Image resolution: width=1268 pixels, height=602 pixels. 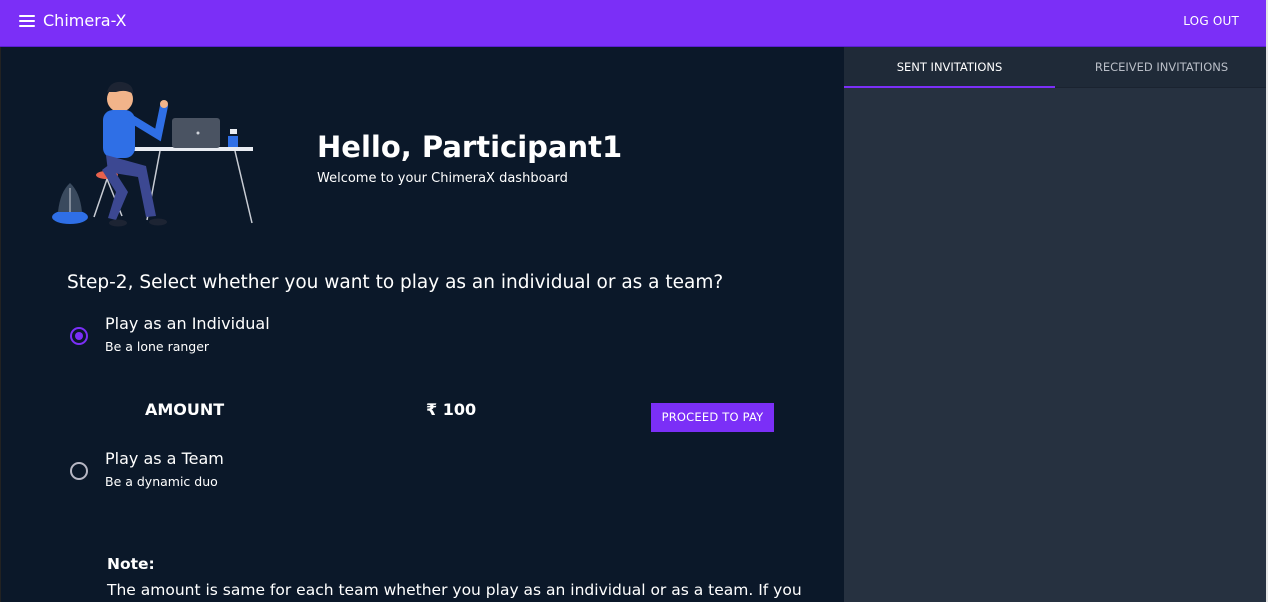 What do you see at coordinates (79, 471) in the screenshot?
I see `team-radio` at bounding box center [79, 471].